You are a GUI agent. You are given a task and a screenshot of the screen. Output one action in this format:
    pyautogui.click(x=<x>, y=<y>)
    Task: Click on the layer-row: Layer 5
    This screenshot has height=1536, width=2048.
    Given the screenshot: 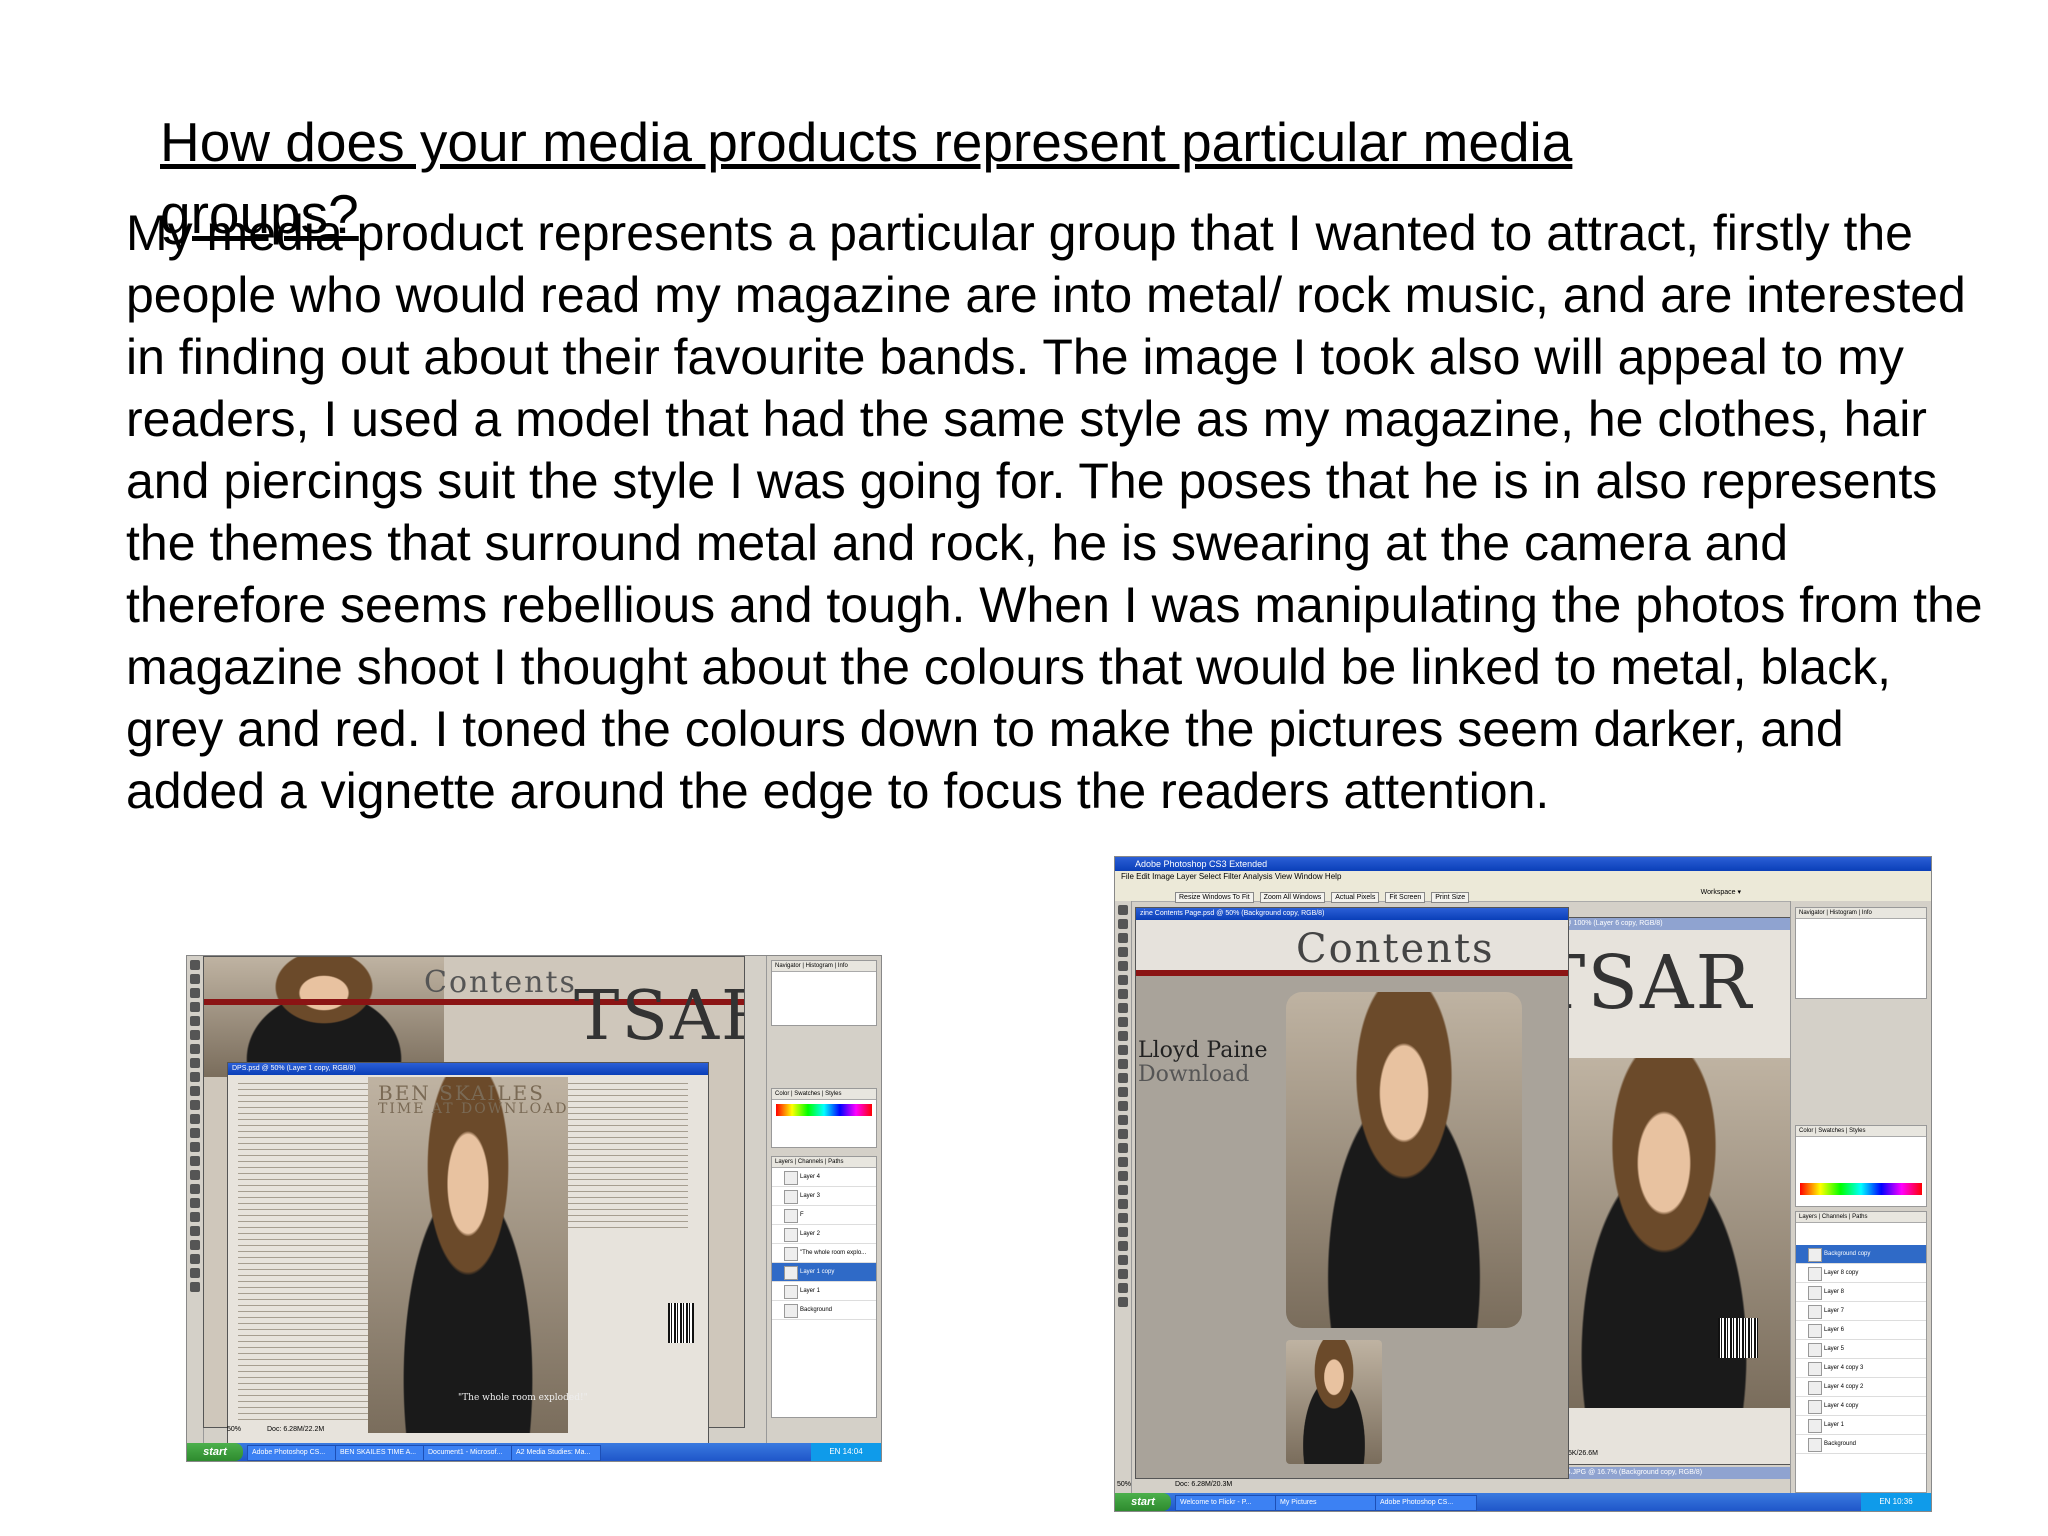 What is the action you would take?
    pyautogui.click(x=1861, y=1349)
    